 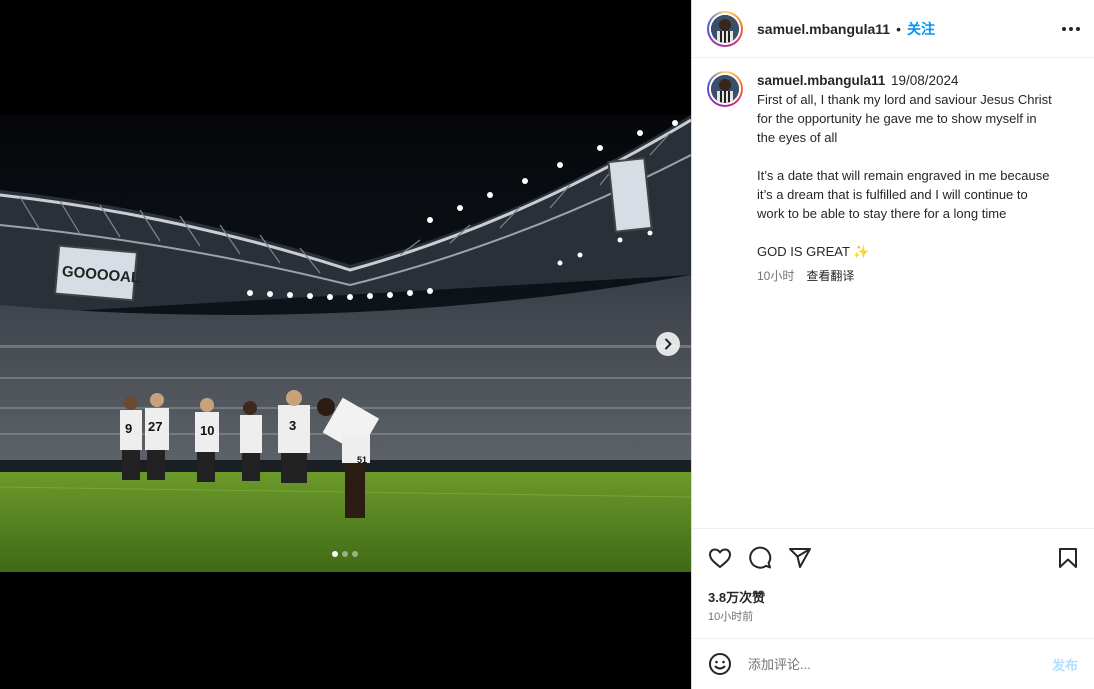 What do you see at coordinates (128, 428) in the screenshot?
I see `svg-text: 9` at bounding box center [128, 428].